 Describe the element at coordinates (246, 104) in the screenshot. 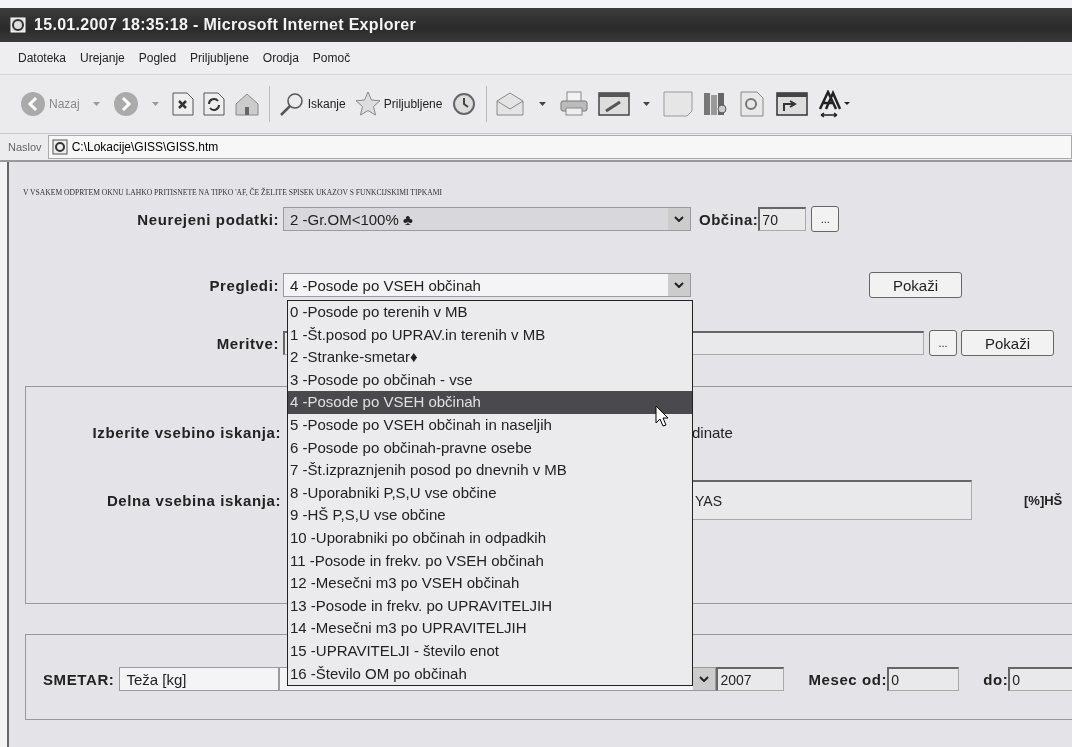

I see `home-icon` at that location.